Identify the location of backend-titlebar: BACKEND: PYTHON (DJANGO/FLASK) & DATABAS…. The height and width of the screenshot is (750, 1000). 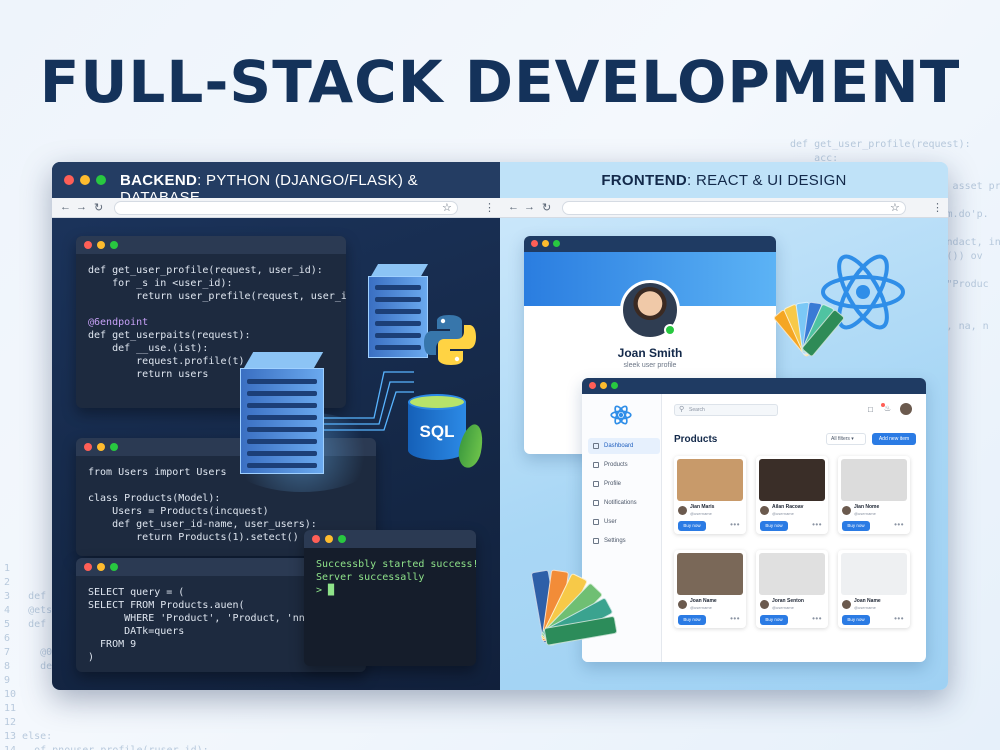
(276, 184).